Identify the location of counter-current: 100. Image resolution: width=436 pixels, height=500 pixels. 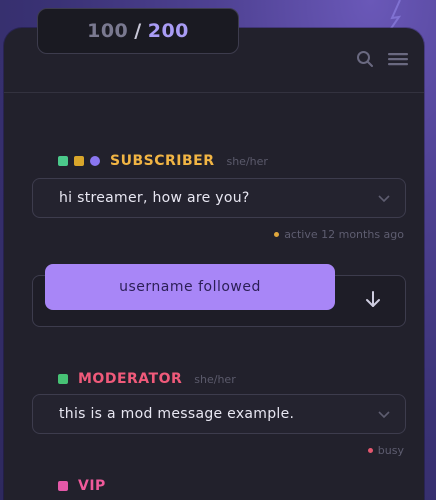
(108, 31).